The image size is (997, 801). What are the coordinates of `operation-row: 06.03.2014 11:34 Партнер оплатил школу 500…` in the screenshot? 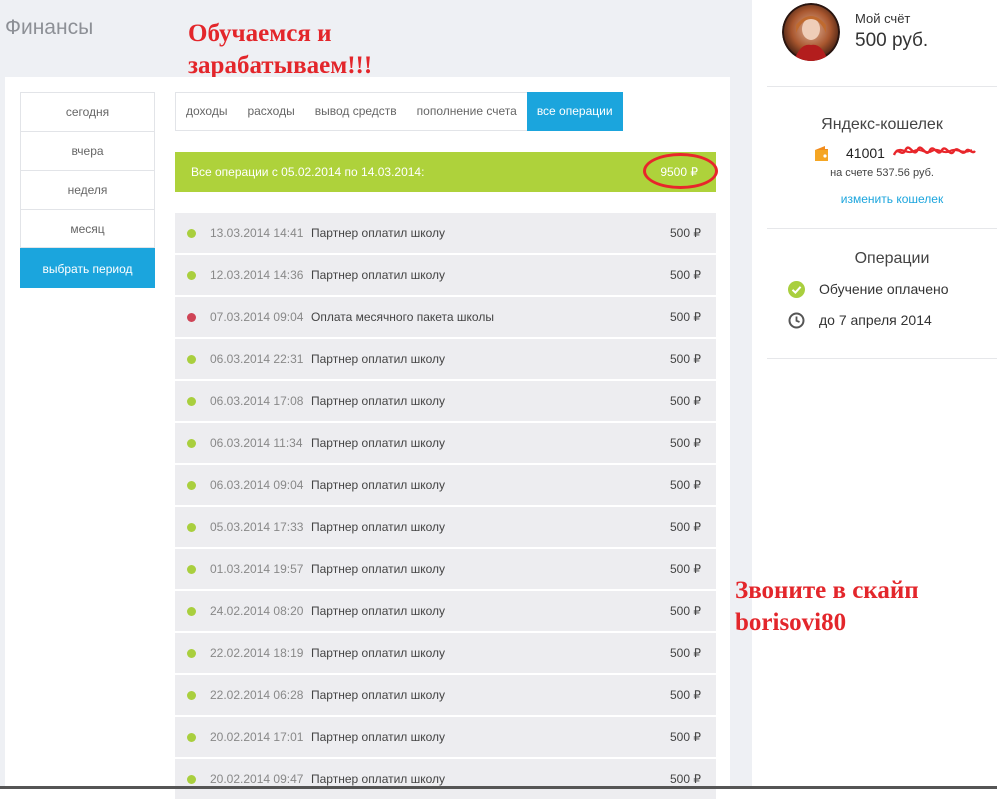 It's located at (445, 443).